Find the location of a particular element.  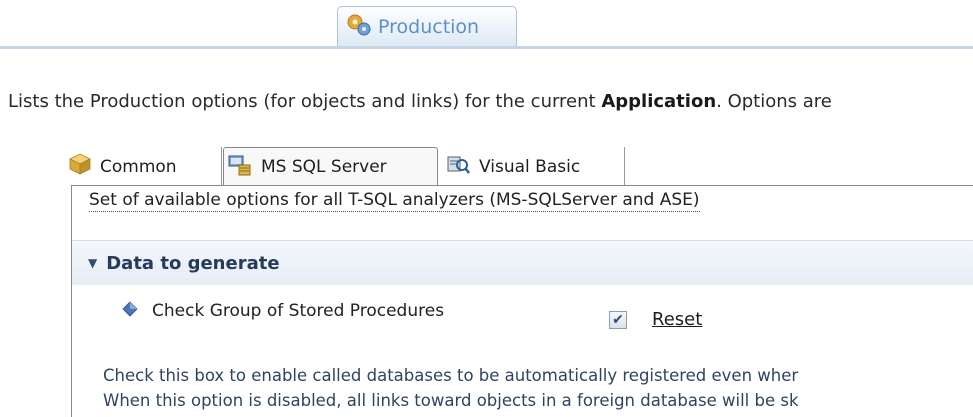

tab-production: Production is located at coordinates (427, 26).